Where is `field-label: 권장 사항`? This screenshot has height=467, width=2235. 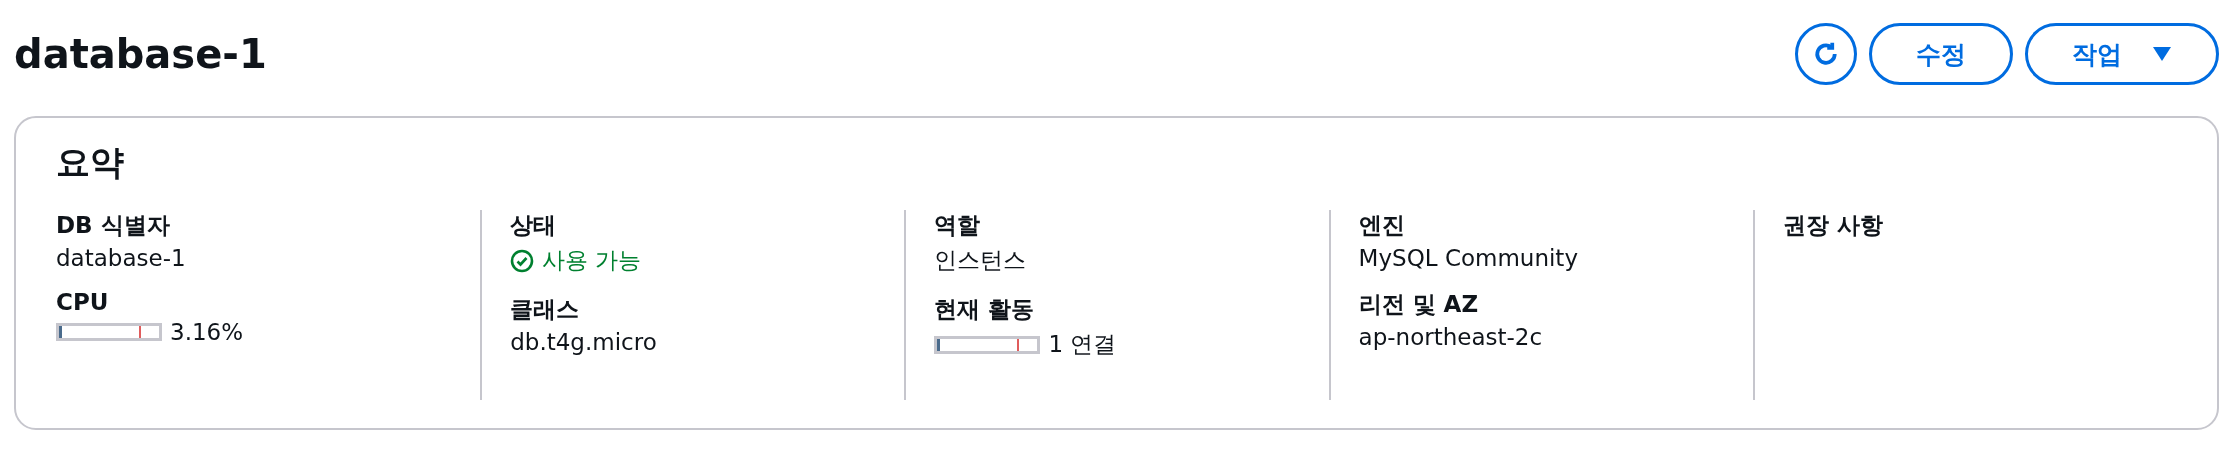
field-label: 권장 사항 is located at coordinates (1833, 225).